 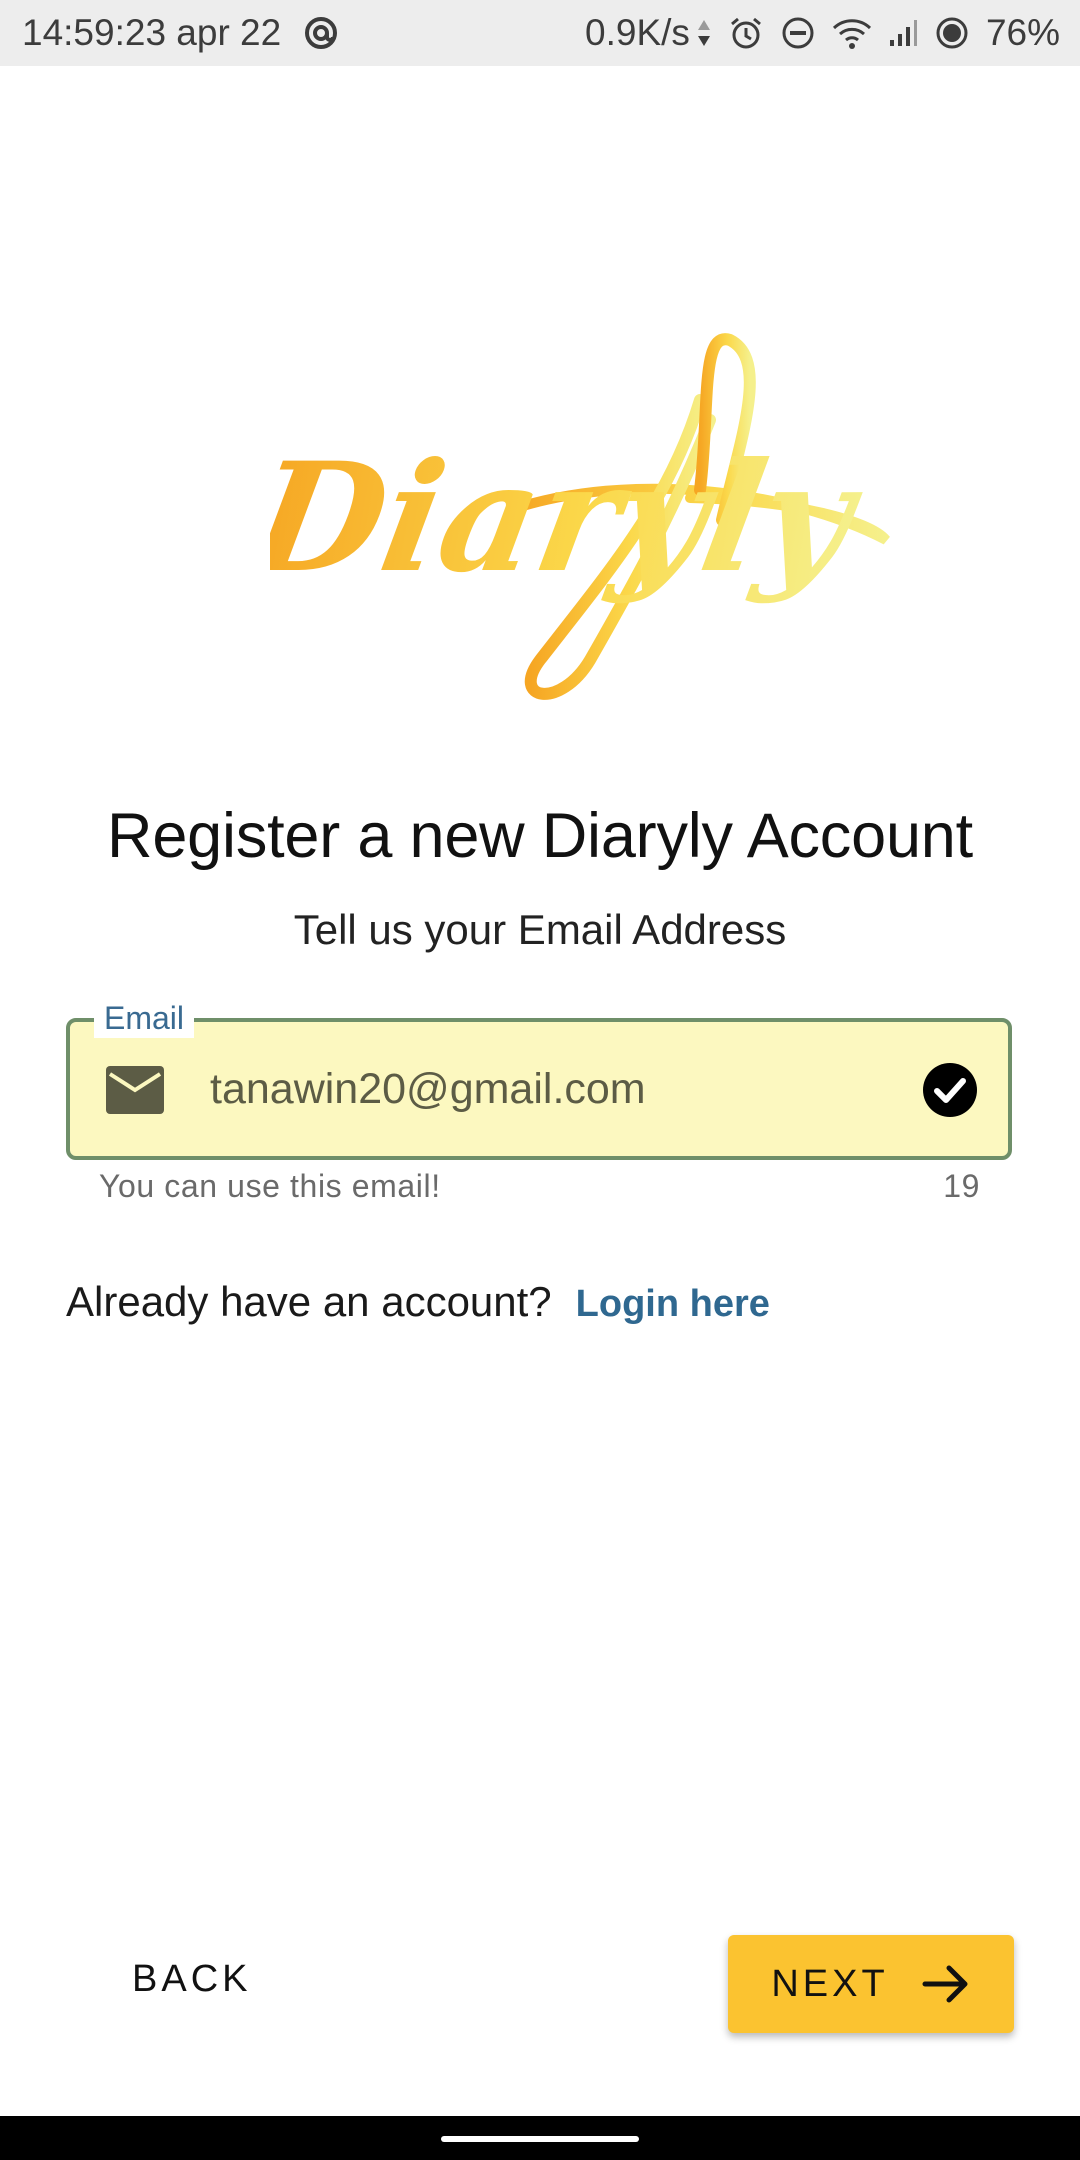 What do you see at coordinates (144, 1018) in the screenshot?
I see `email-field-label: Email` at bounding box center [144, 1018].